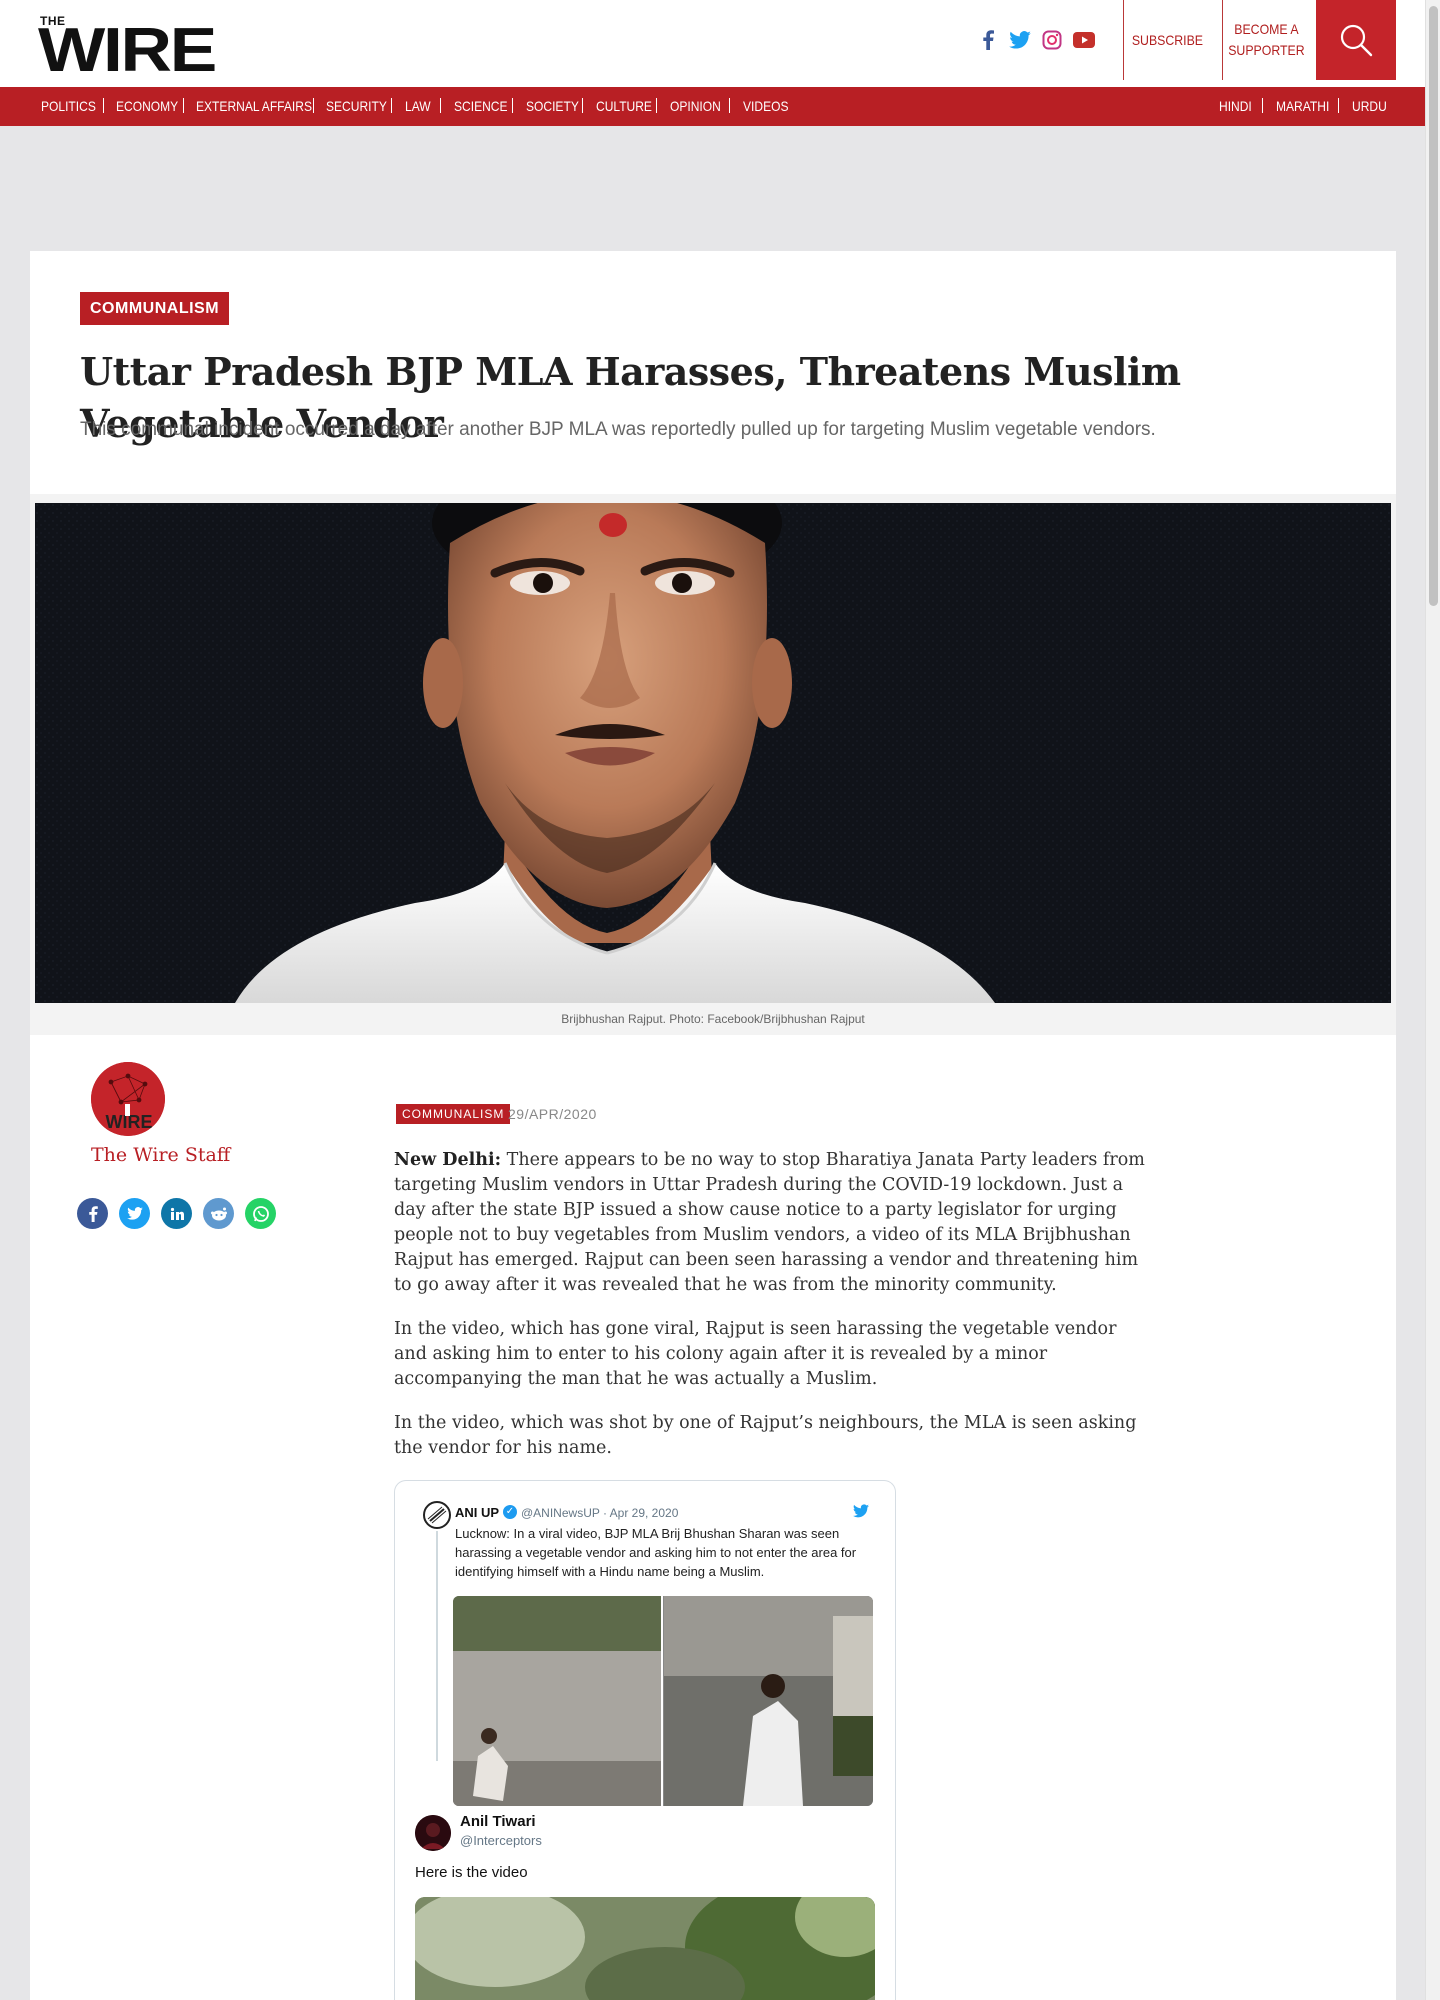  Describe the element at coordinates (624, 106) in the screenshot. I see `nav-item-culture: CULTURE` at that location.